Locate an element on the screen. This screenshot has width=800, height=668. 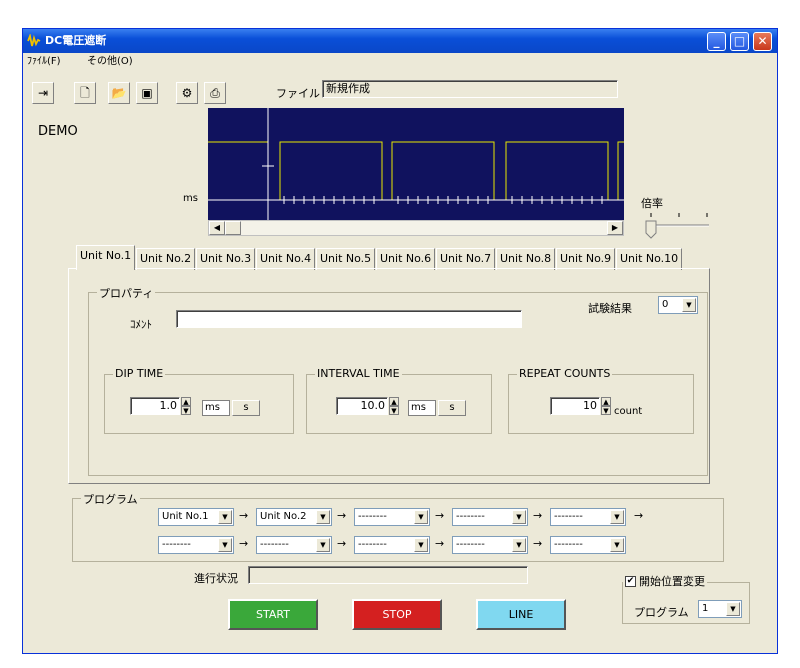
program-slot-2: Unit No.2 ▼ is located at coordinates (294, 517).